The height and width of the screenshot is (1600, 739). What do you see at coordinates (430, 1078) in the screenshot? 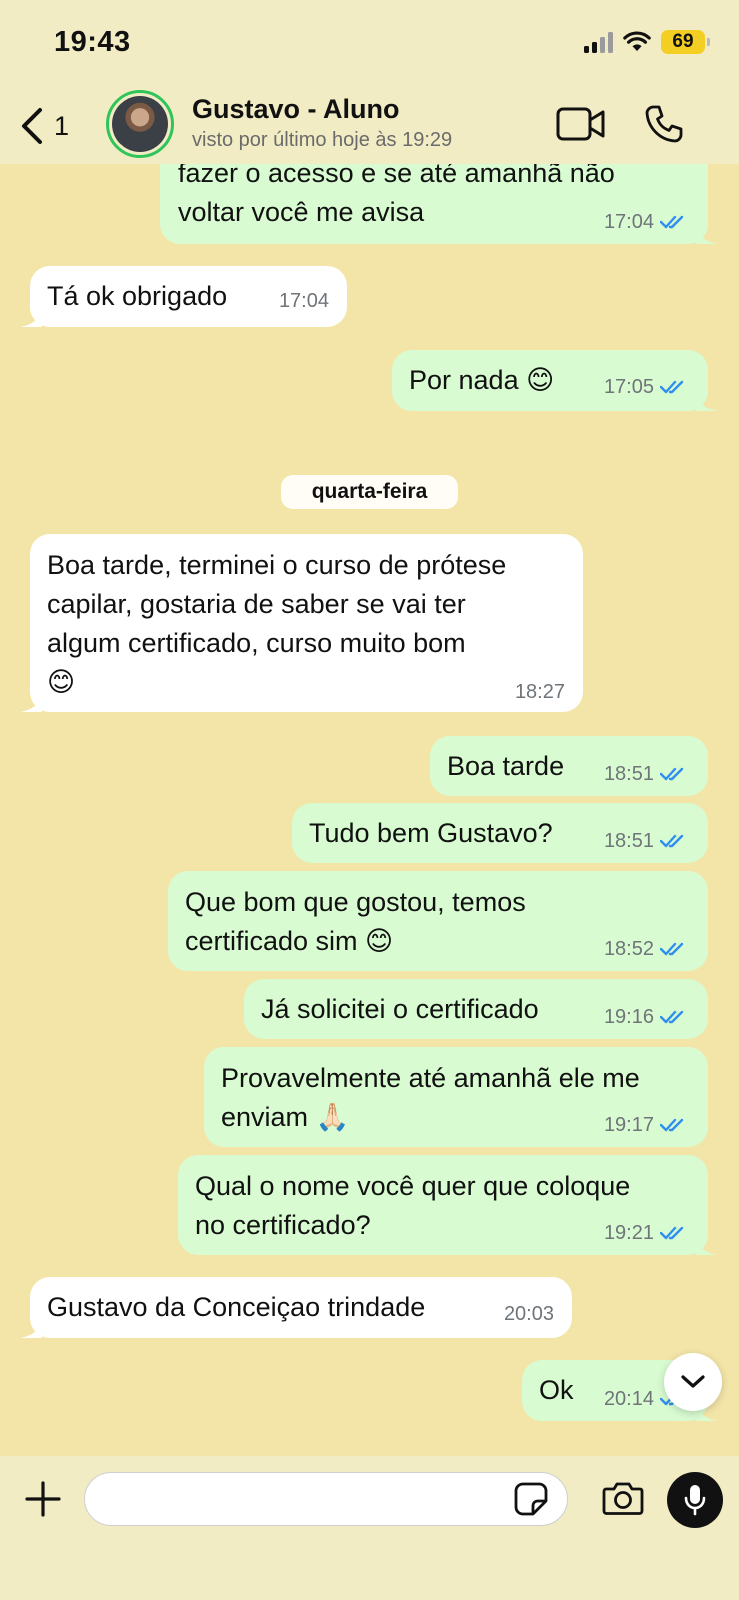
I see `message-text: Provavelmente até amanhã ele me` at bounding box center [430, 1078].